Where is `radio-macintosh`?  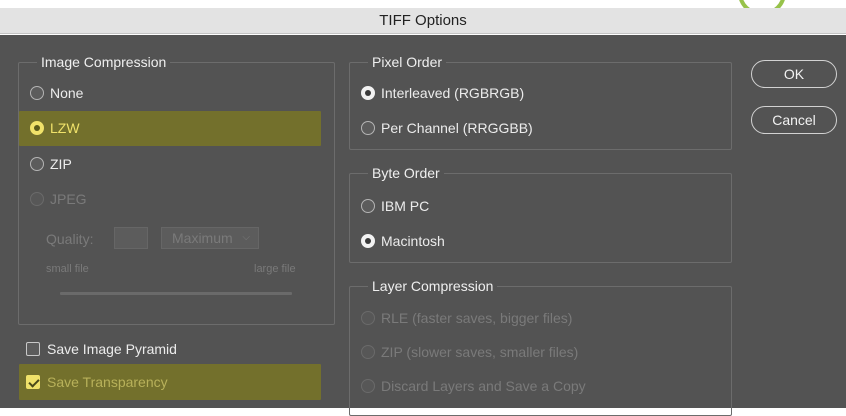 radio-macintosh is located at coordinates (368, 241).